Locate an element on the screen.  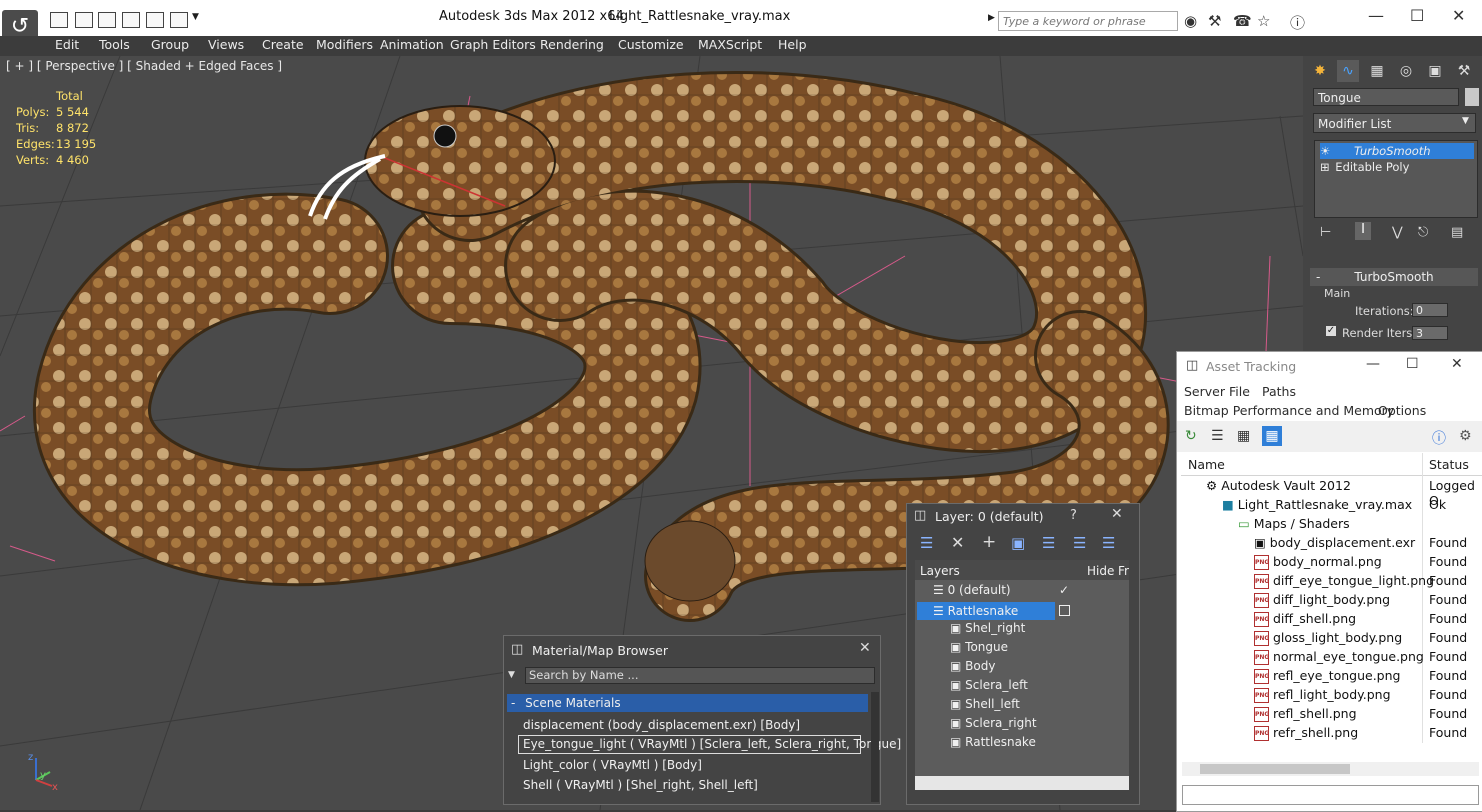
display-tab-icon: ▣ is located at coordinates (1435, 71).